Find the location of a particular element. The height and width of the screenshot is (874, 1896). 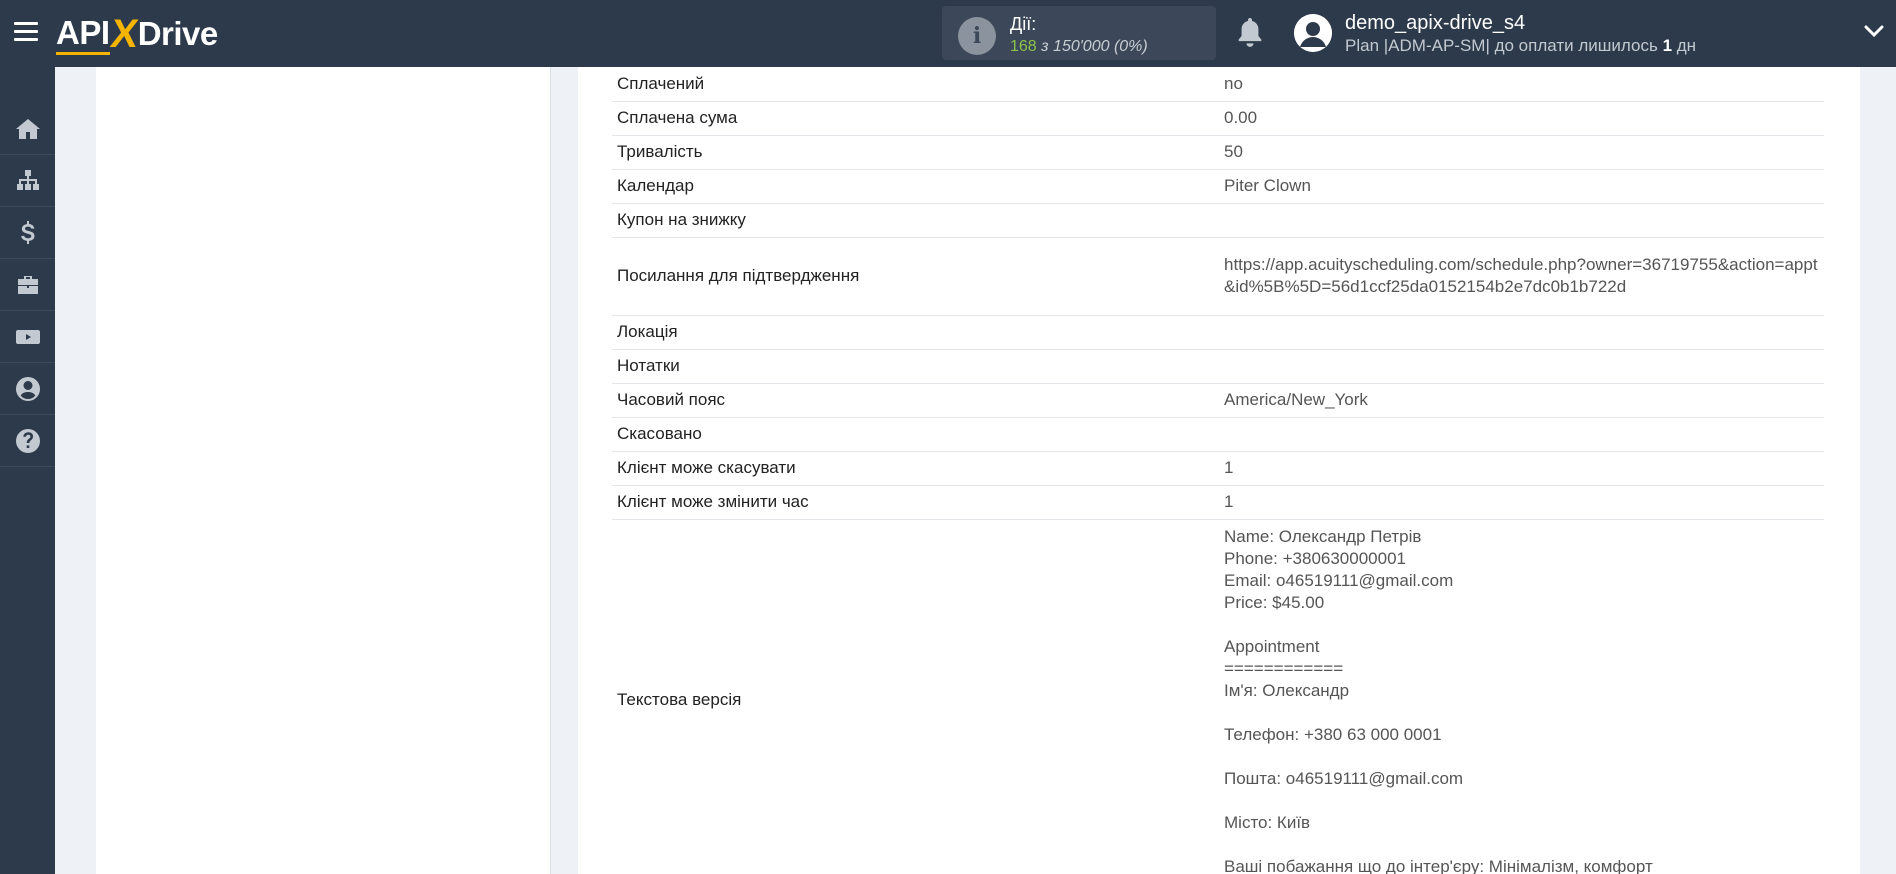

apix-drive-logo: API X Drive is located at coordinates (137, 34).